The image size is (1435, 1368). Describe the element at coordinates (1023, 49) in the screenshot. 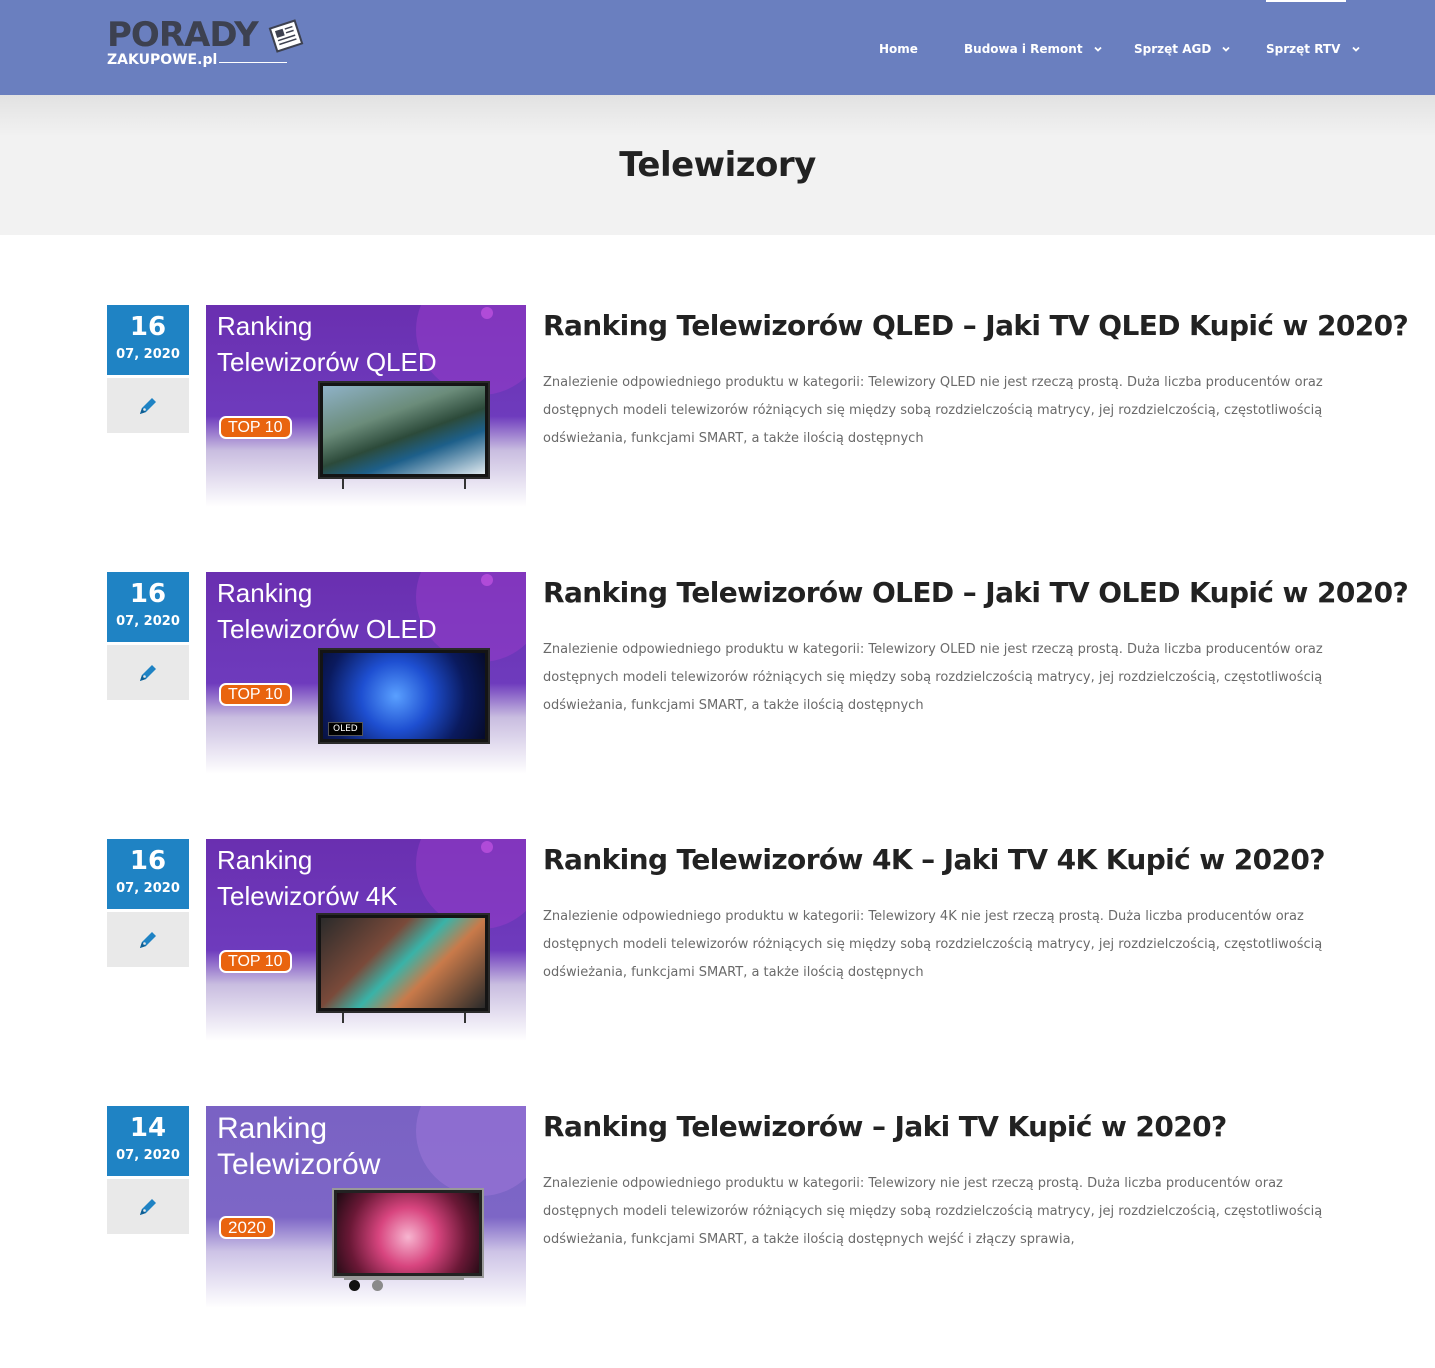

I see `nav-item-label: Budowa i Remont` at that location.